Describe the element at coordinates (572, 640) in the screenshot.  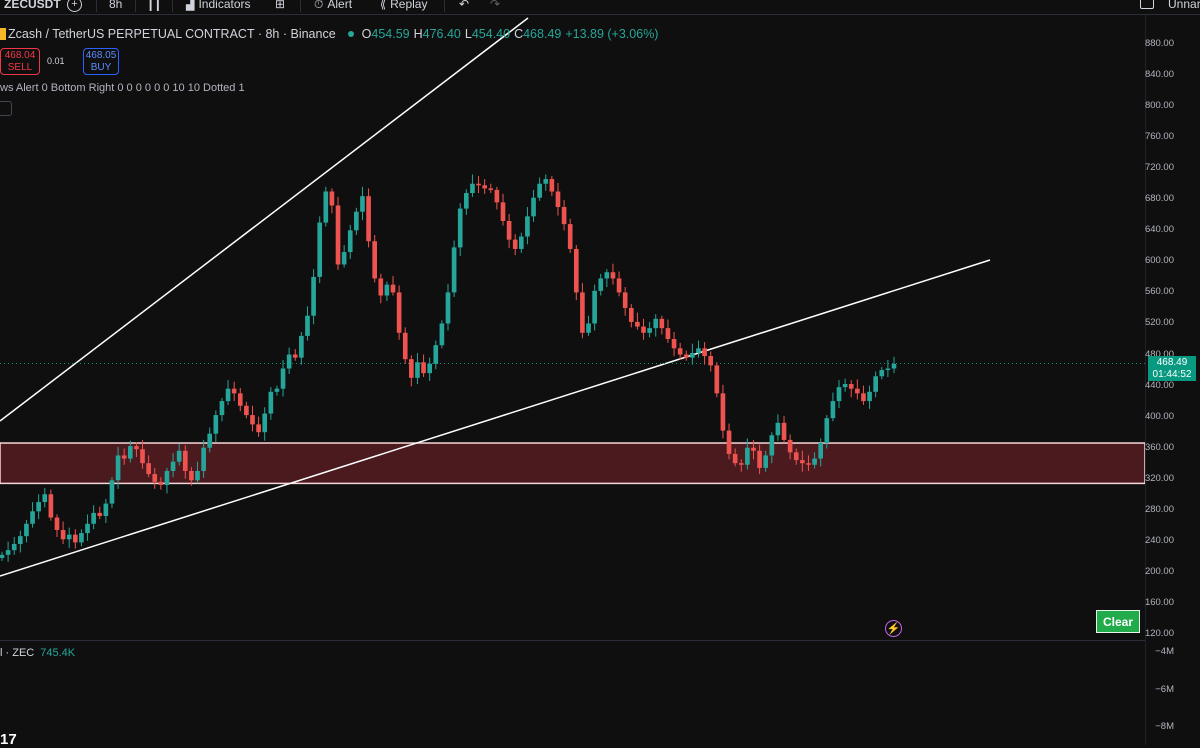
I see `pane-separator` at that location.